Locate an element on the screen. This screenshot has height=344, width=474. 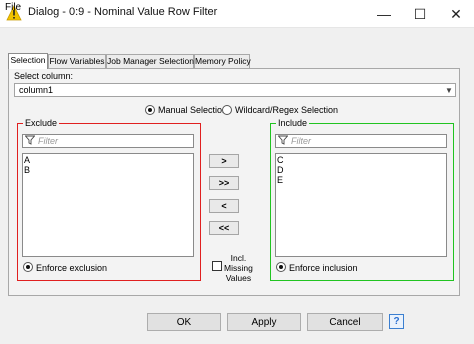
close-button: ✕ is located at coordinates (456, 14).